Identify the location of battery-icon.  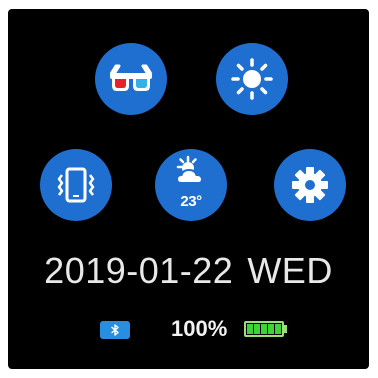
(264, 329).